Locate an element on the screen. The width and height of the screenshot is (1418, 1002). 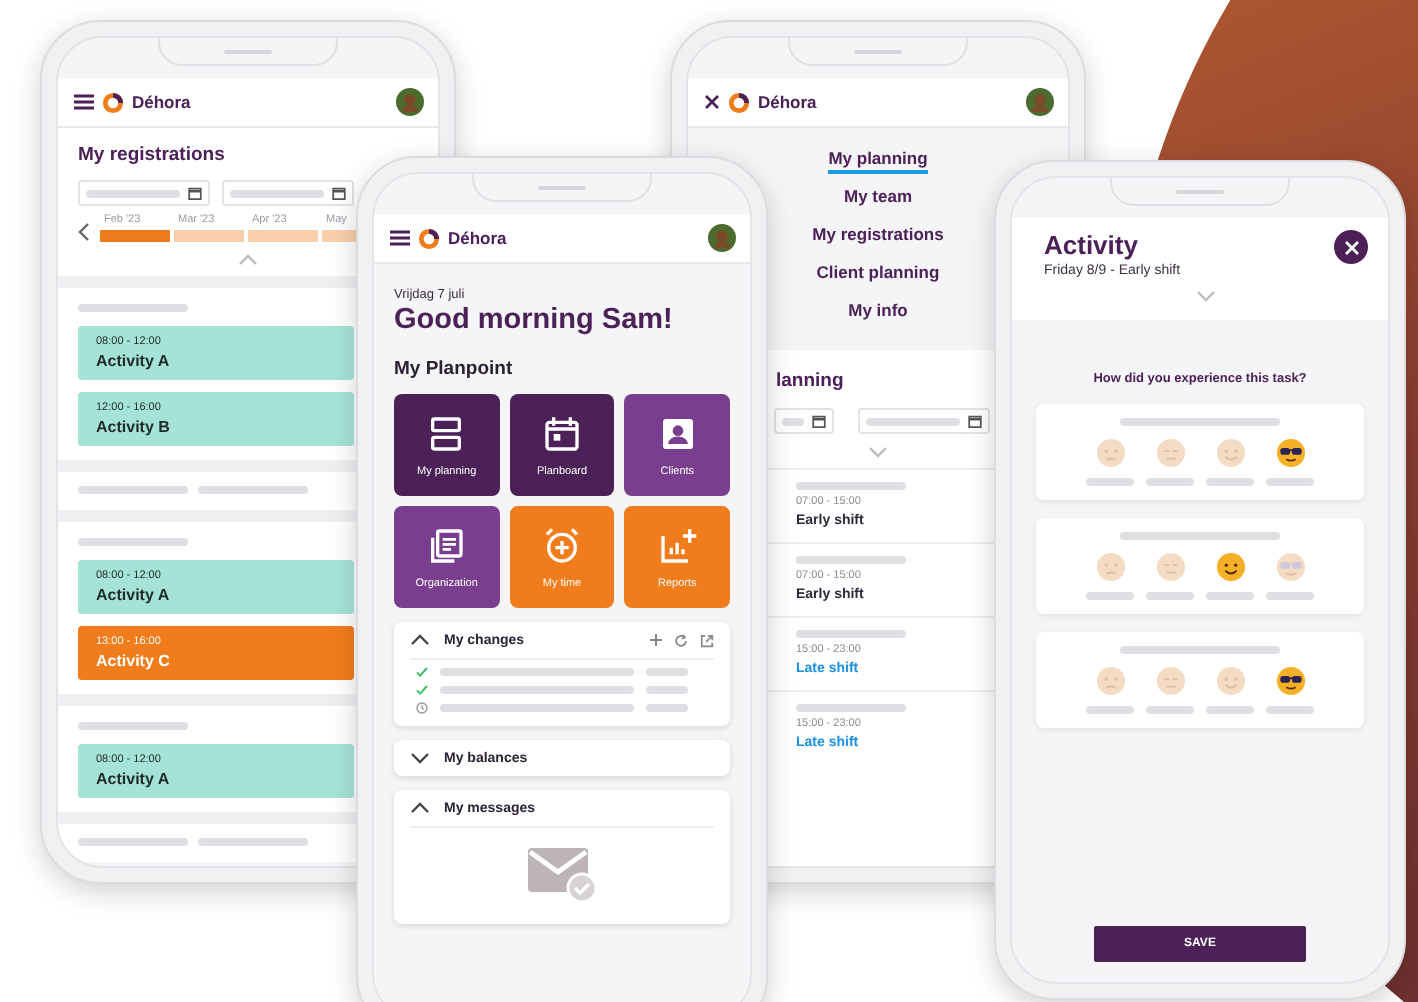
nav-item: Client planning is located at coordinates (878, 275).